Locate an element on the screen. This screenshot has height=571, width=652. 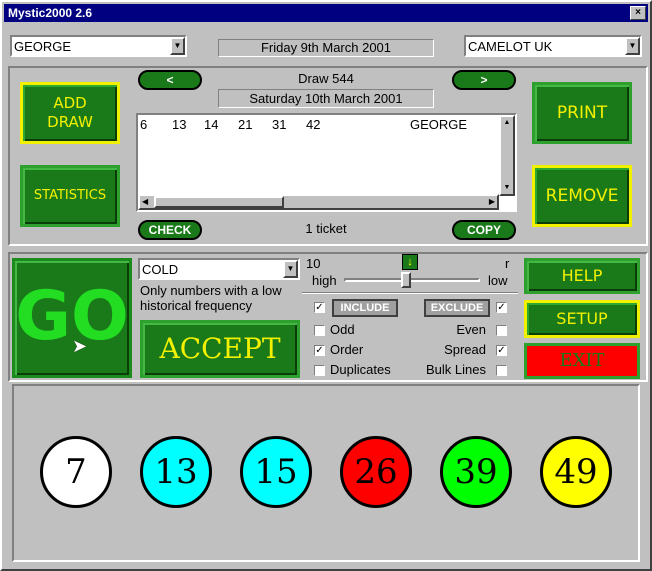
ticket-number: 21 is located at coordinates (245, 124).